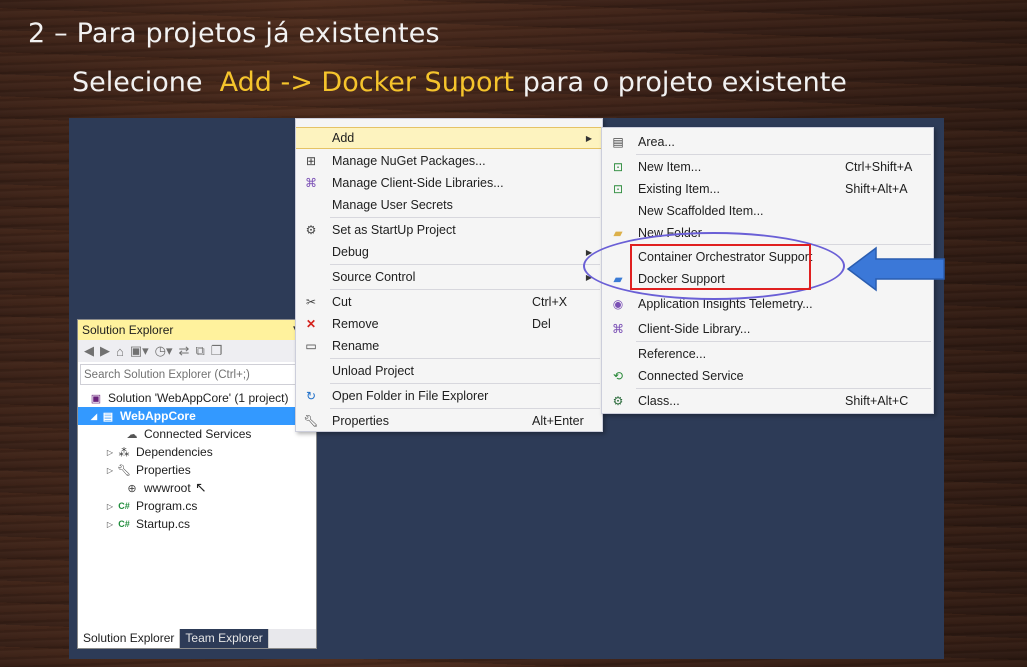  What do you see at coordinates (105, 351) in the screenshot?
I see `forward-icon: ▶` at bounding box center [105, 351].